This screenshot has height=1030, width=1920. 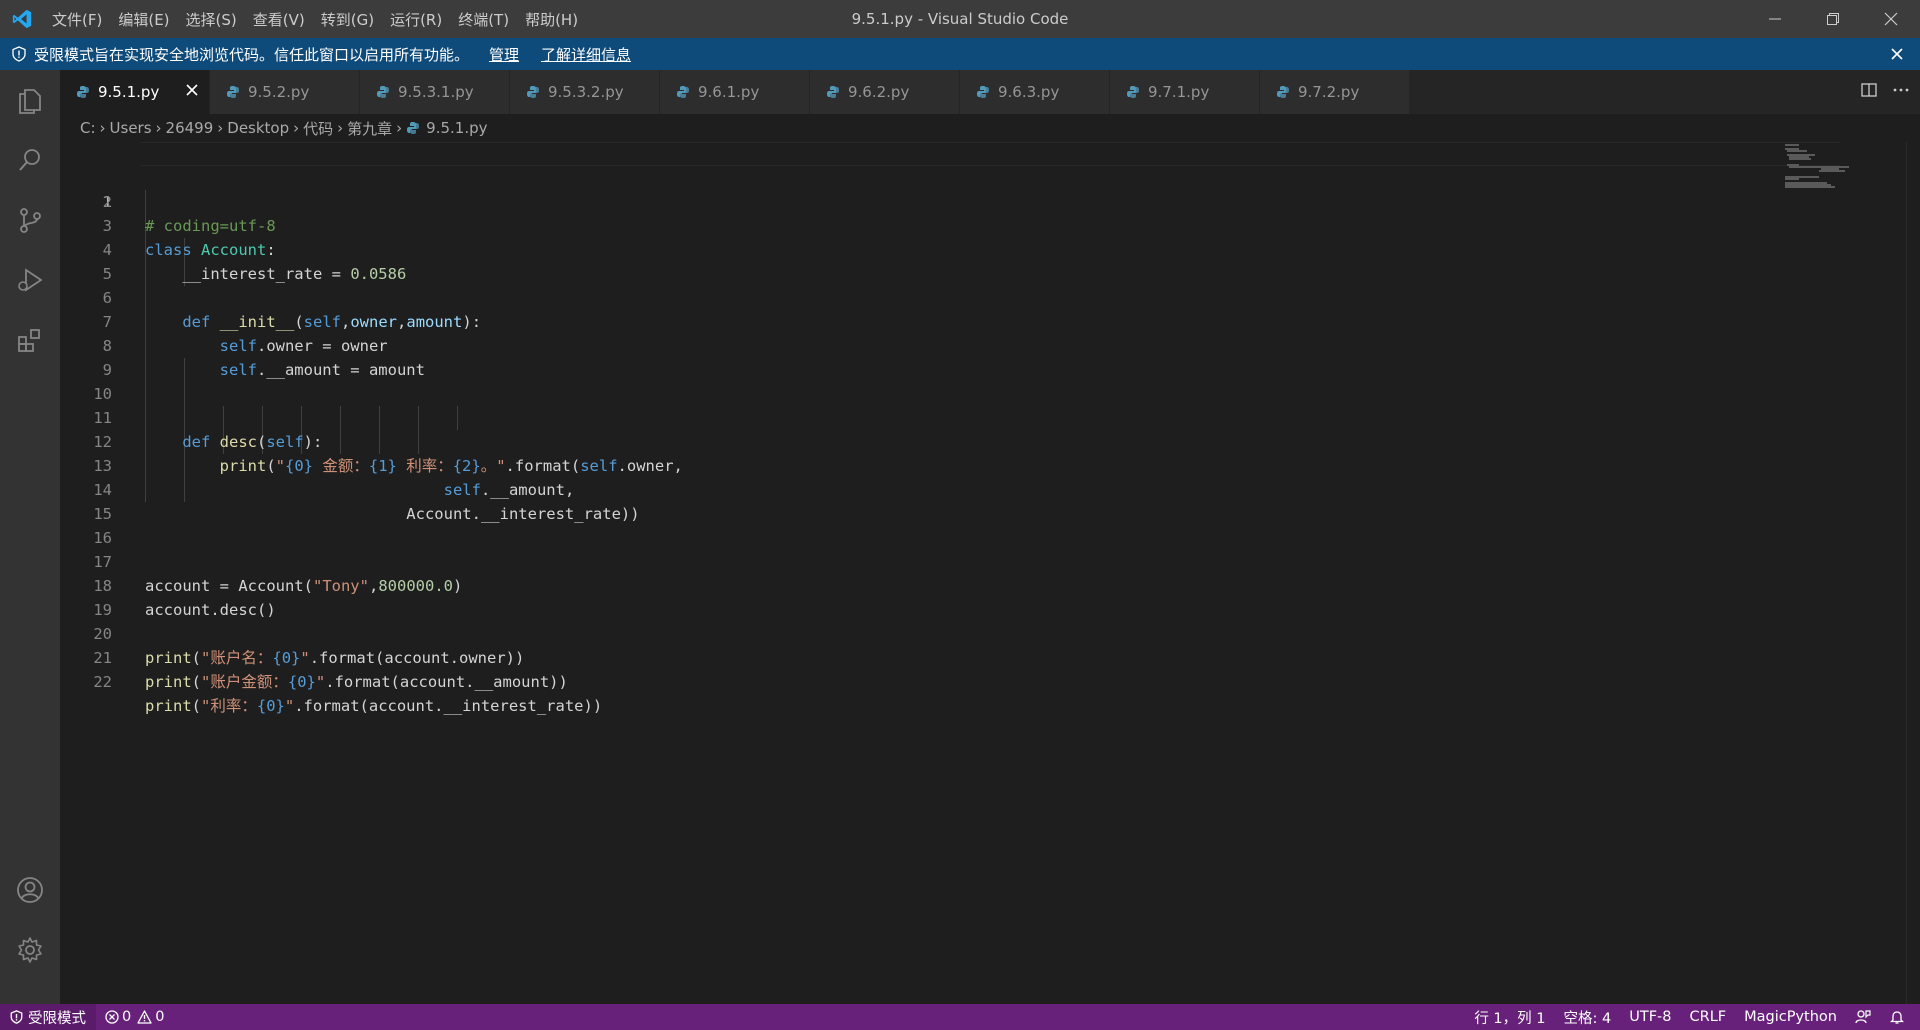 What do you see at coordinates (1650, 1017) in the screenshot?
I see `encoding-setting: UTF-8` at bounding box center [1650, 1017].